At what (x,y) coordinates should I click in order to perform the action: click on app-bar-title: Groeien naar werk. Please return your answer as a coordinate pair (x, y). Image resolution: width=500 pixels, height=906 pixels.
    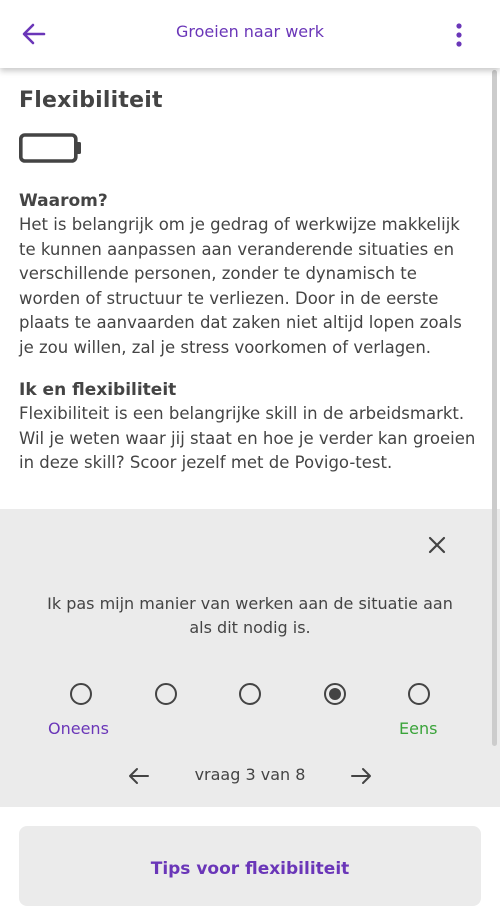
    Looking at the image, I should click on (250, 31).